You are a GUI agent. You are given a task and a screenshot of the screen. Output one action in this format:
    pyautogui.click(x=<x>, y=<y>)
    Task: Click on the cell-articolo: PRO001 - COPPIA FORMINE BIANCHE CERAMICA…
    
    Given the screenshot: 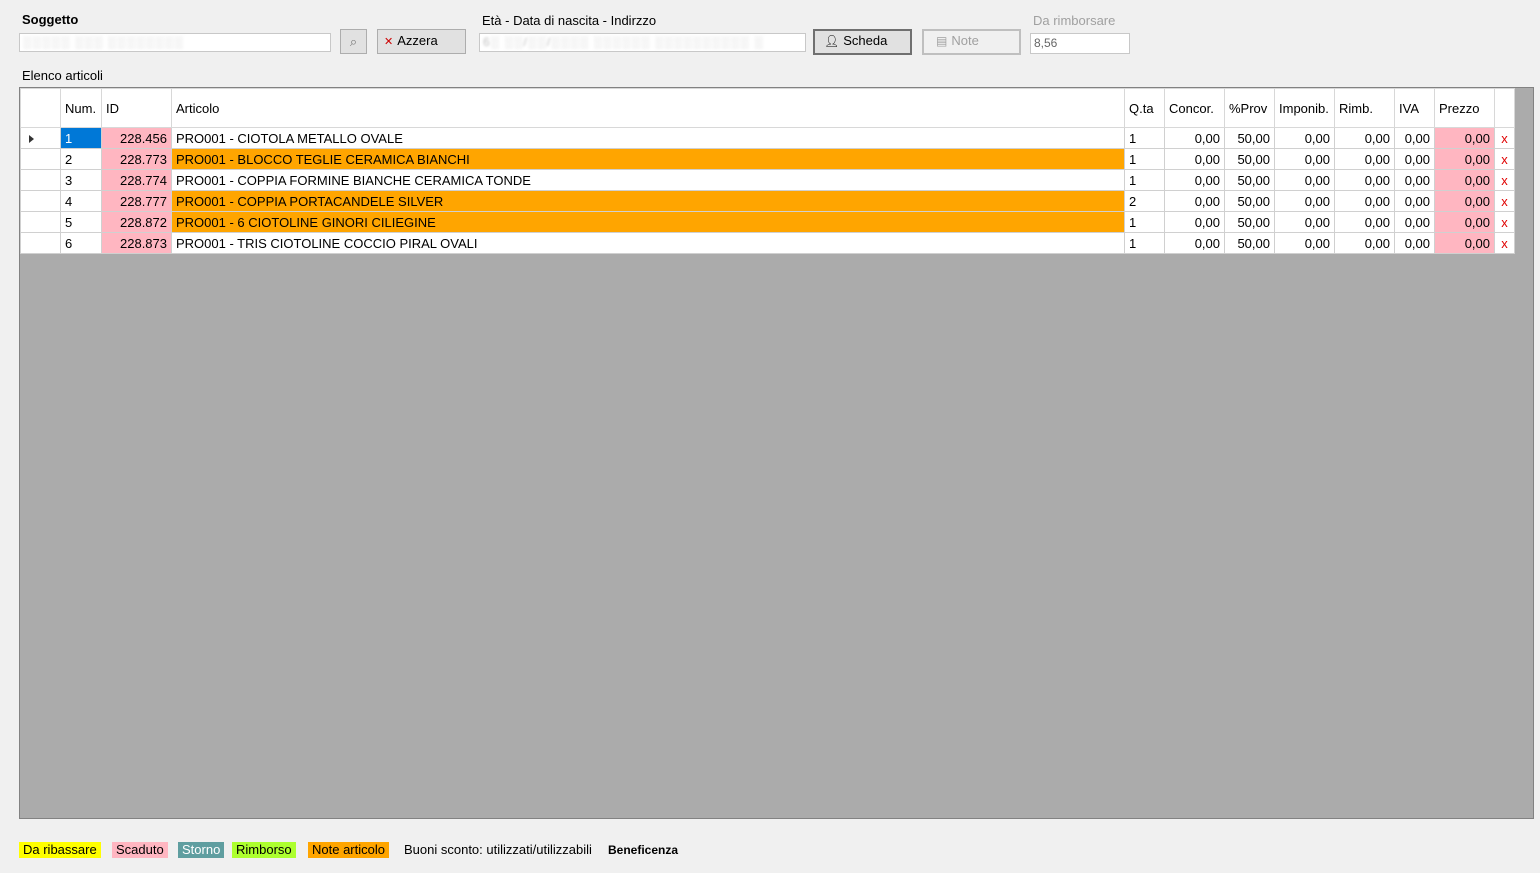 What is the action you would take?
    pyautogui.click(x=648, y=180)
    